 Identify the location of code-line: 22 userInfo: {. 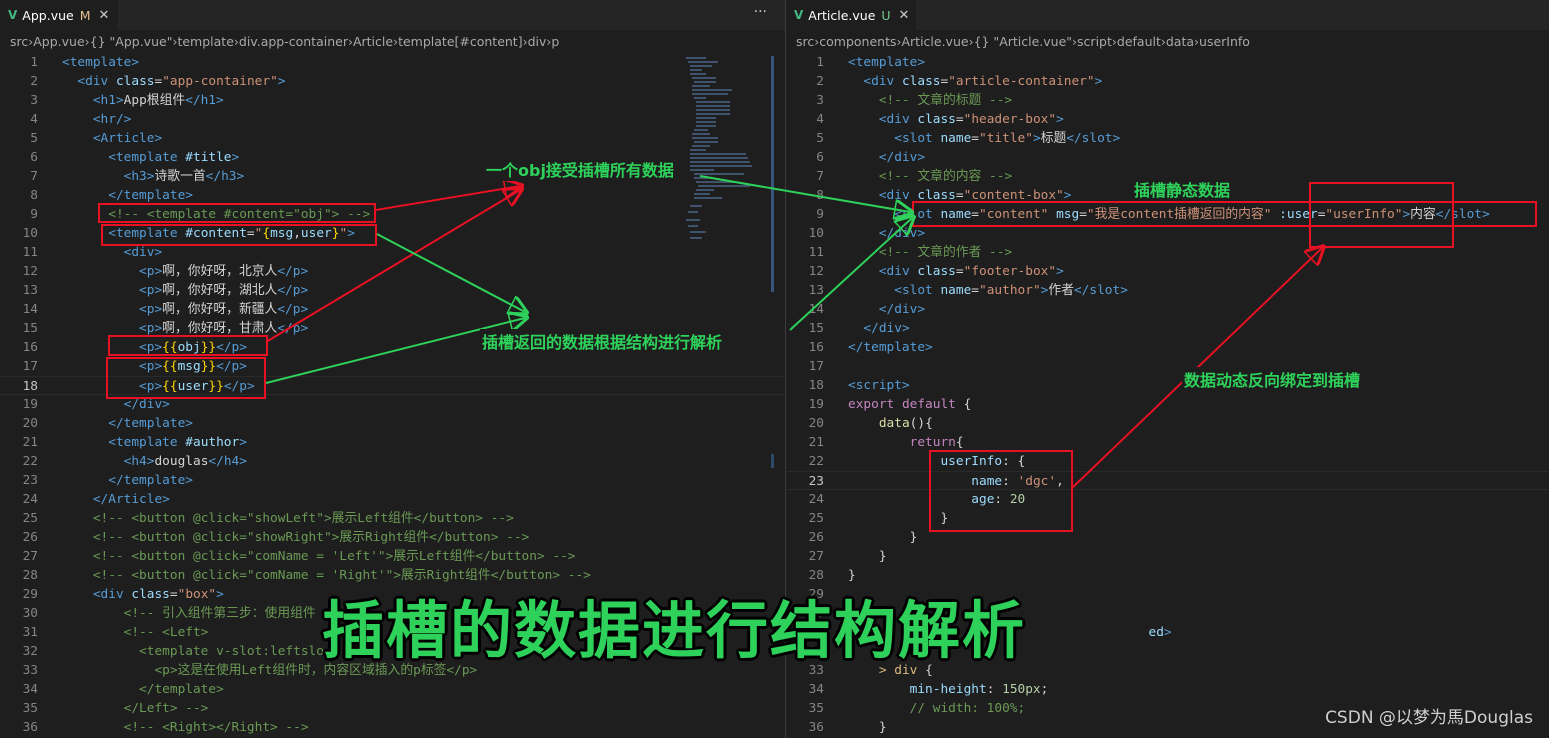
(1167, 461).